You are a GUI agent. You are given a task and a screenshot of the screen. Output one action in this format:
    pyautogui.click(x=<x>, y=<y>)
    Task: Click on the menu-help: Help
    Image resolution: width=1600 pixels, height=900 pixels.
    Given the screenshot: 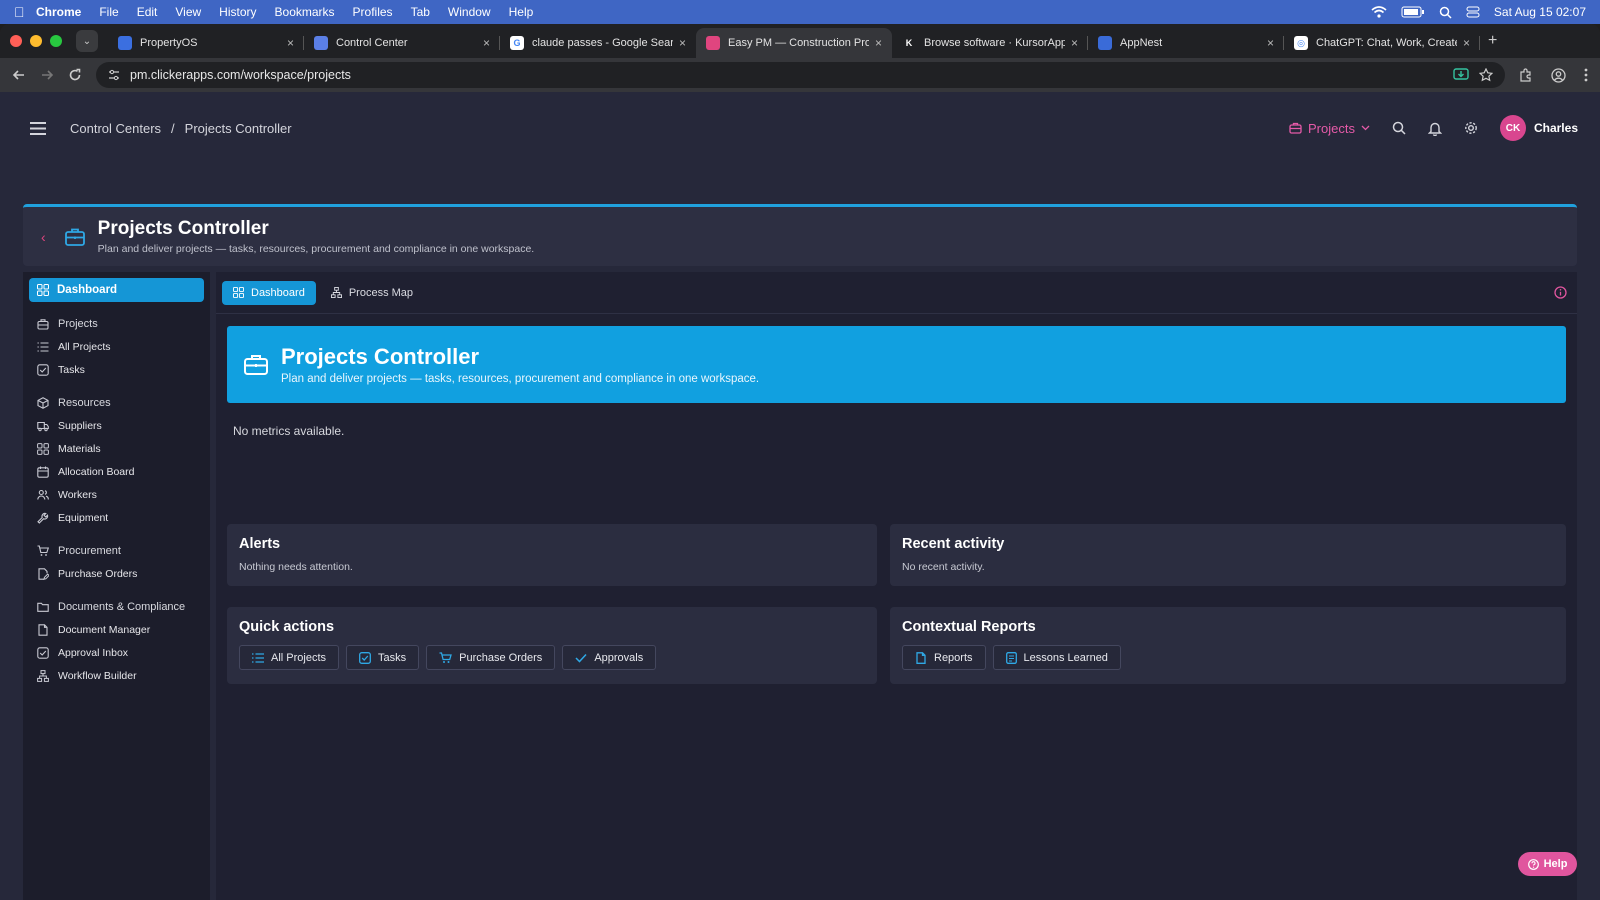 What is the action you would take?
    pyautogui.click(x=521, y=12)
    